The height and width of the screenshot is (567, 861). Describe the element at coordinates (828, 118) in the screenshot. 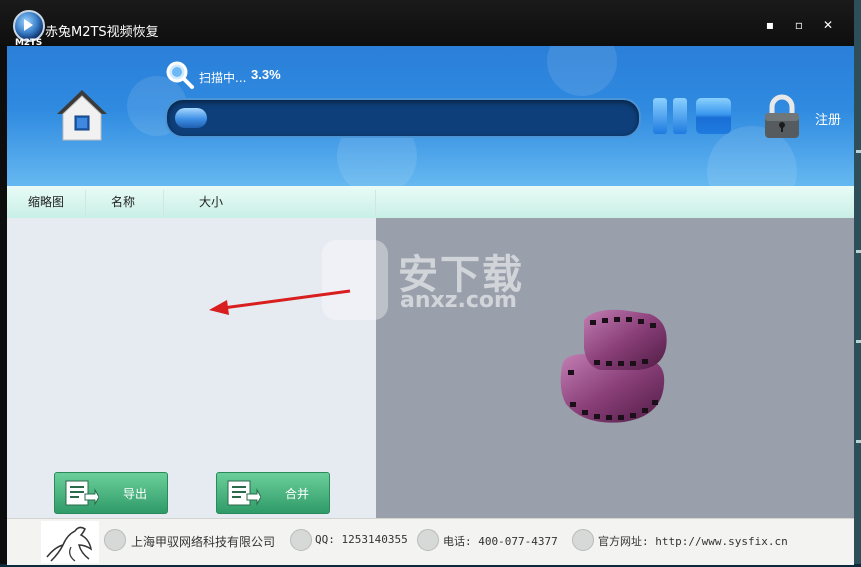

I see `register-label: 注册` at that location.